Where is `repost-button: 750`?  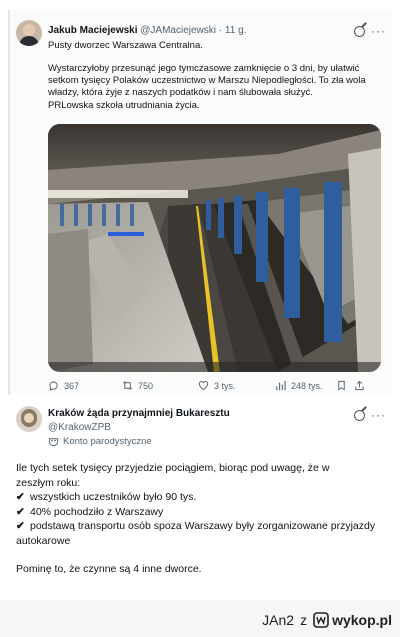
repost-button: 750 is located at coordinates (137, 385).